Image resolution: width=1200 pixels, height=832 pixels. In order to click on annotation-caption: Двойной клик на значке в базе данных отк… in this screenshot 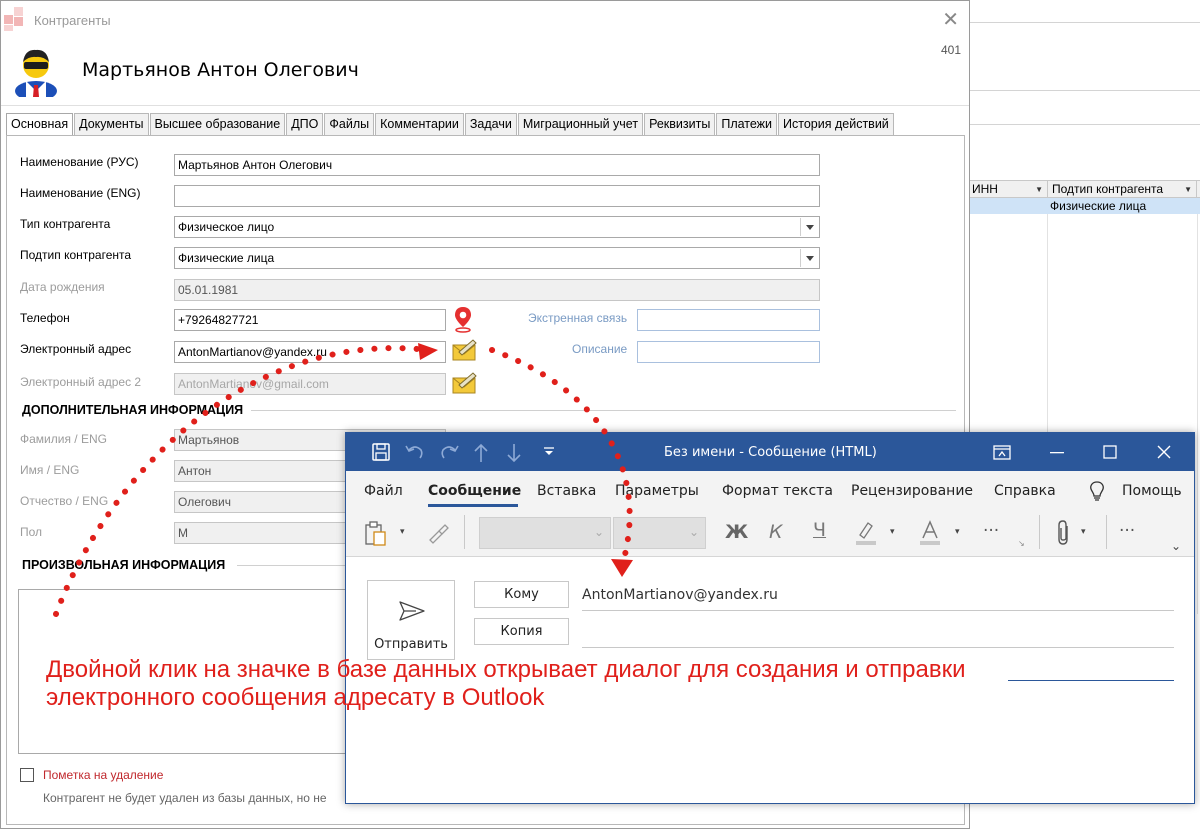, I will do `click(506, 683)`.